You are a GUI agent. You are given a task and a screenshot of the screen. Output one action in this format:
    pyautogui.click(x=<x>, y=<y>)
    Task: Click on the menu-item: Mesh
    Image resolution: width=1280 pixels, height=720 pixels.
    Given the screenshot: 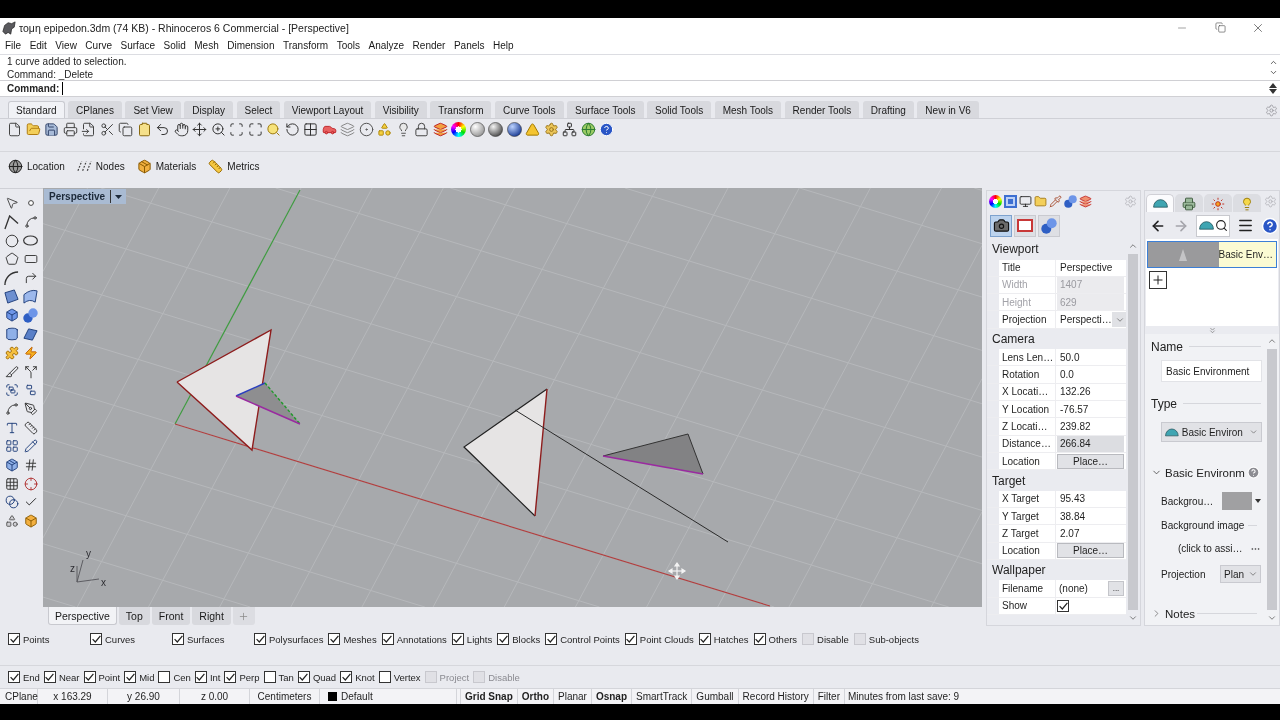 What is the action you would take?
    pyautogui.click(x=206, y=45)
    